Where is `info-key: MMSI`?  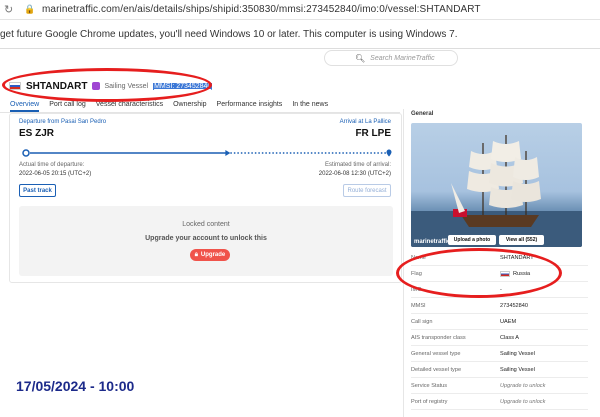 info-key: MMSI is located at coordinates (418, 305).